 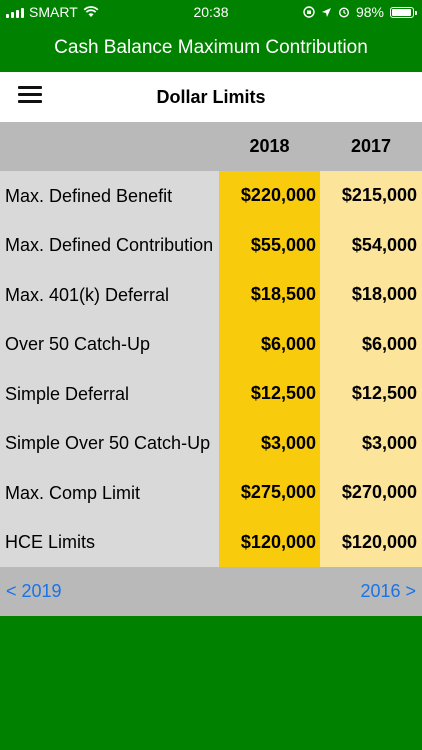 What do you see at coordinates (211, 543) in the screenshot?
I see `table-row: HCE Limits $120,000 $120,000` at bounding box center [211, 543].